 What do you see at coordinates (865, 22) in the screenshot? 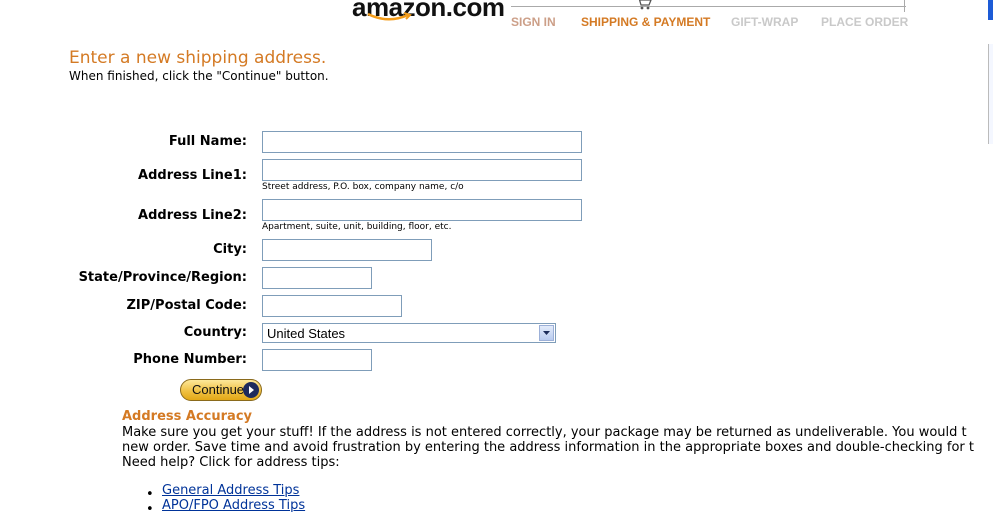
I see `step-place-order: PLACE ORDER` at bounding box center [865, 22].